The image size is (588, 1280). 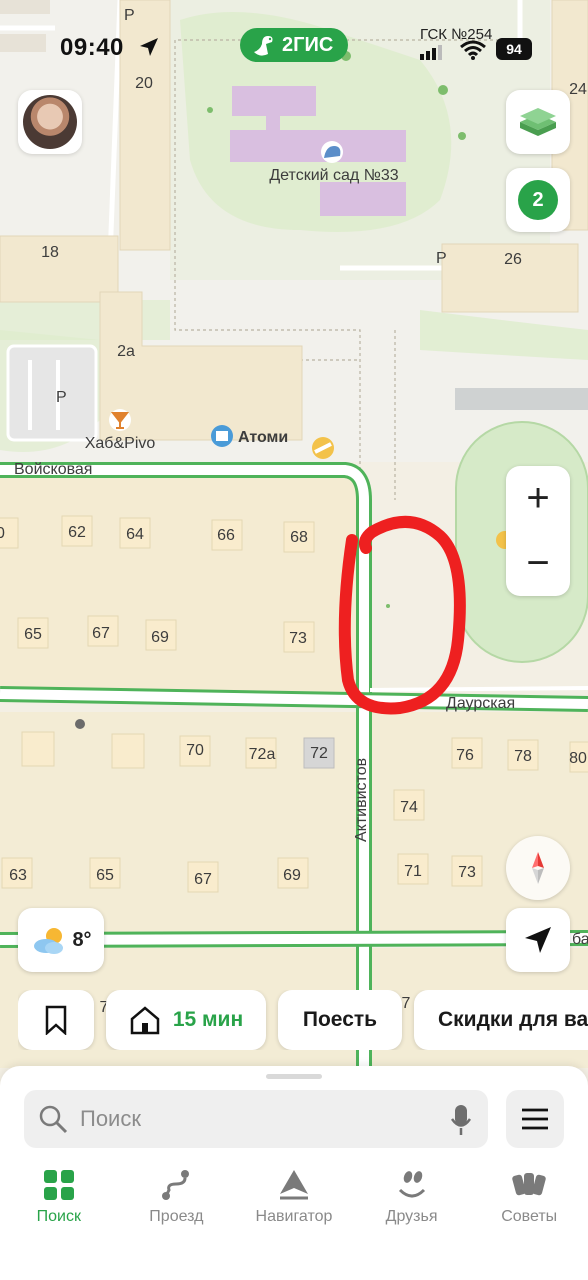 I want to click on sheet-drag-handle, so click(x=294, y=1076).